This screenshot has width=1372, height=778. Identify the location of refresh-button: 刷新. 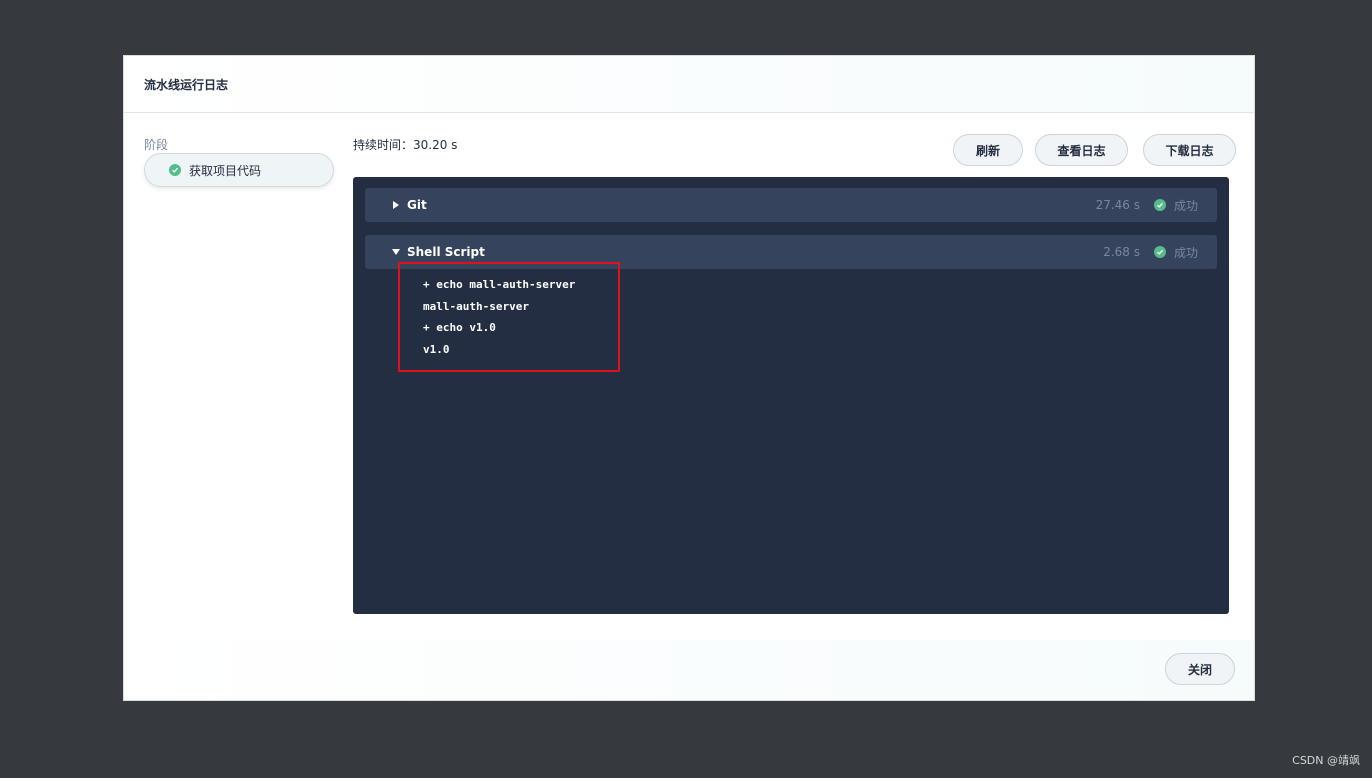
(988, 150).